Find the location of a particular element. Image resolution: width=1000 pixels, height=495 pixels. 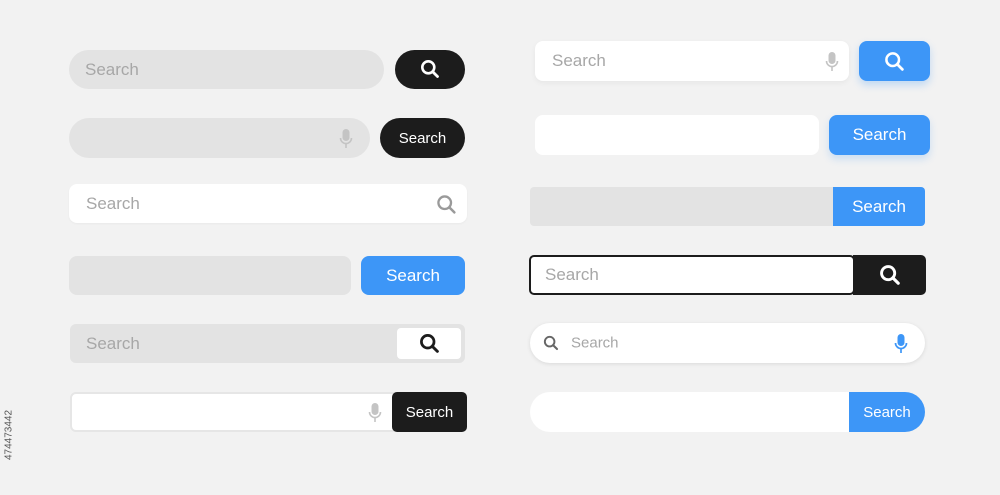

search-bar-4: Search is located at coordinates (267, 275).